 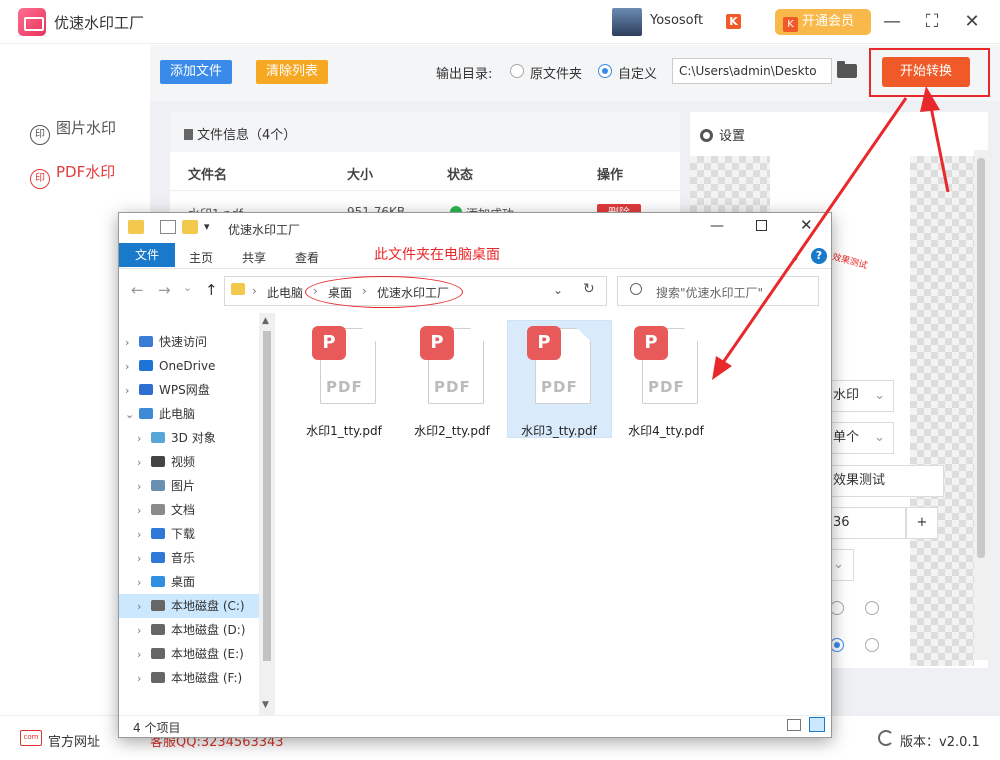 What do you see at coordinates (930, 99) in the screenshot?
I see `arrow-head-up` at bounding box center [930, 99].